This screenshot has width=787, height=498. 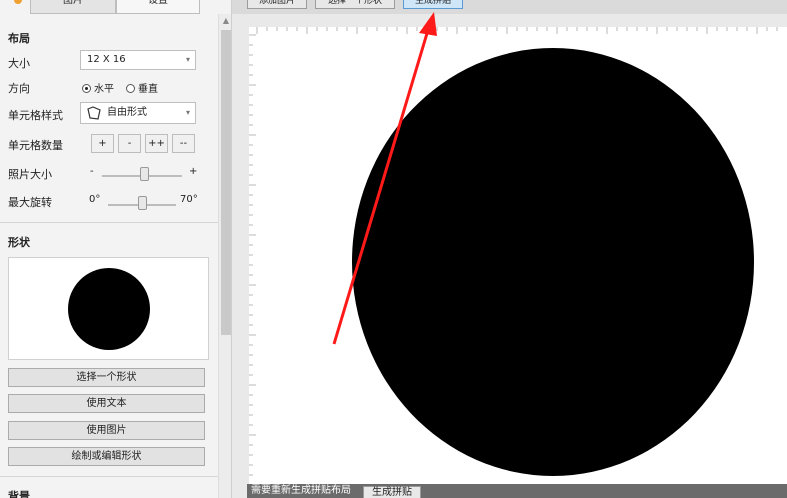 What do you see at coordinates (225, 20) in the screenshot?
I see `scroll-up-icon: ▲` at bounding box center [225, 20].